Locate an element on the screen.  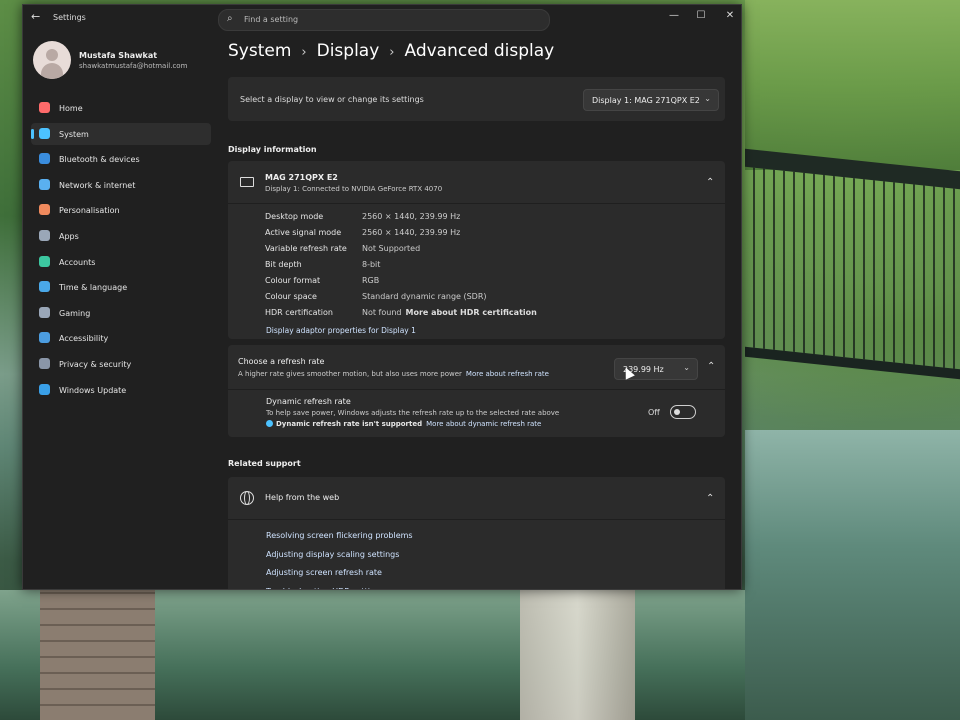
info-value: Not Supported is located at coordinates (391, 248).